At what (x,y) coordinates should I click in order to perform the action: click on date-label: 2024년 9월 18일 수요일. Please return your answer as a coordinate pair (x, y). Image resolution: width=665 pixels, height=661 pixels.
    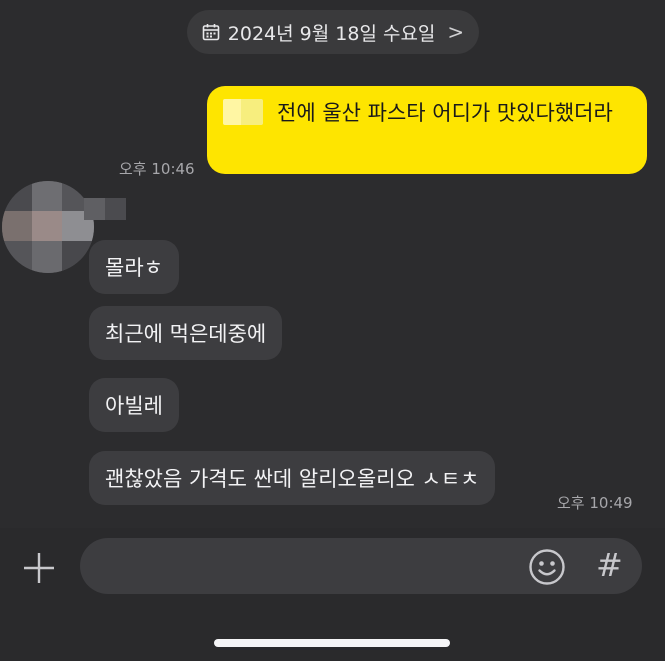
    Looking at the image, I should click on (331, 33).